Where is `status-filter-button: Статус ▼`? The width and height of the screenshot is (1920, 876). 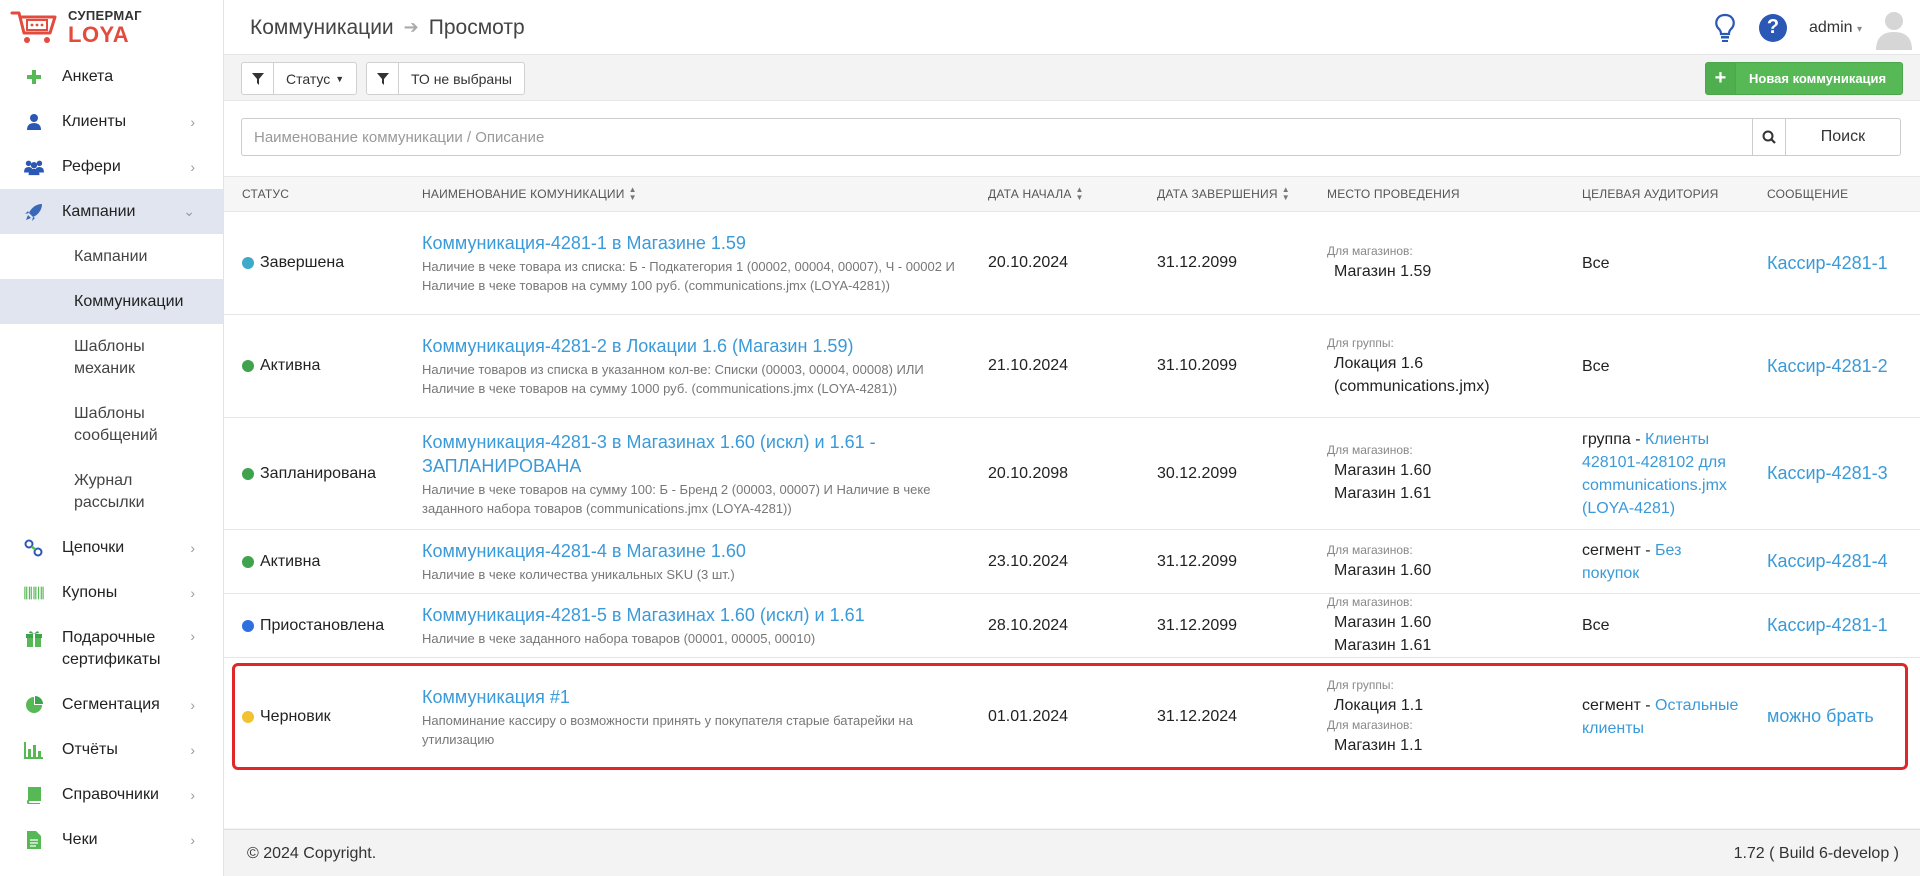
status-filter-button: Статус ▼ is located at coordinates (299, 78).